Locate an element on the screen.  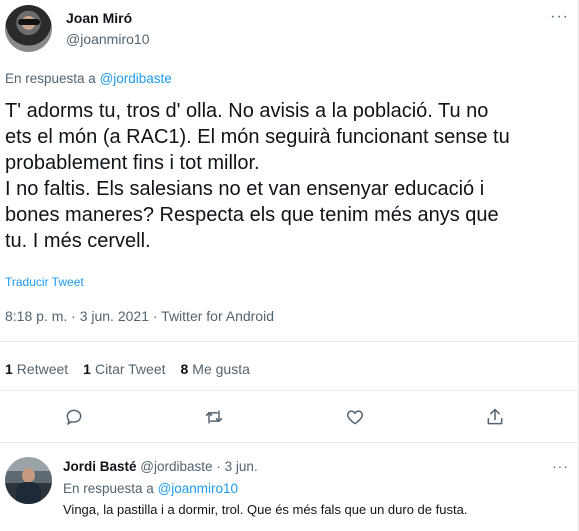
retweet-icon is located at coordinates (214, 417).